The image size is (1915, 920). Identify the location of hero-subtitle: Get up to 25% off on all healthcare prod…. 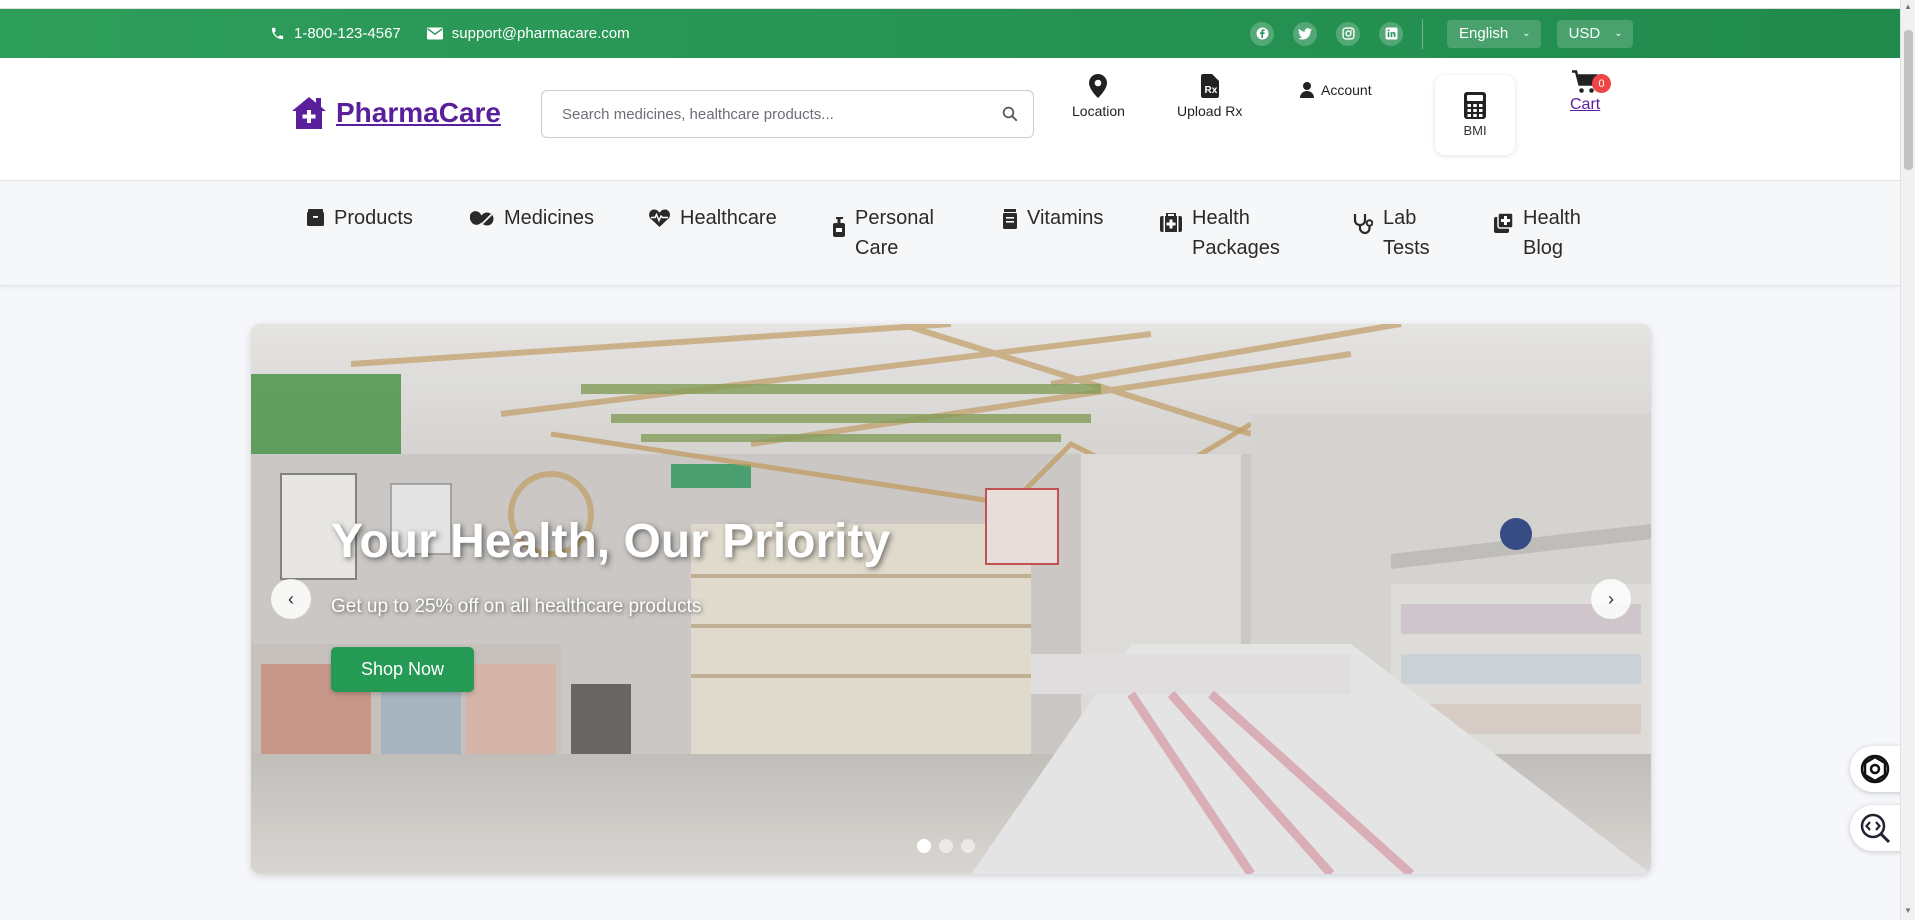
(516, 606).